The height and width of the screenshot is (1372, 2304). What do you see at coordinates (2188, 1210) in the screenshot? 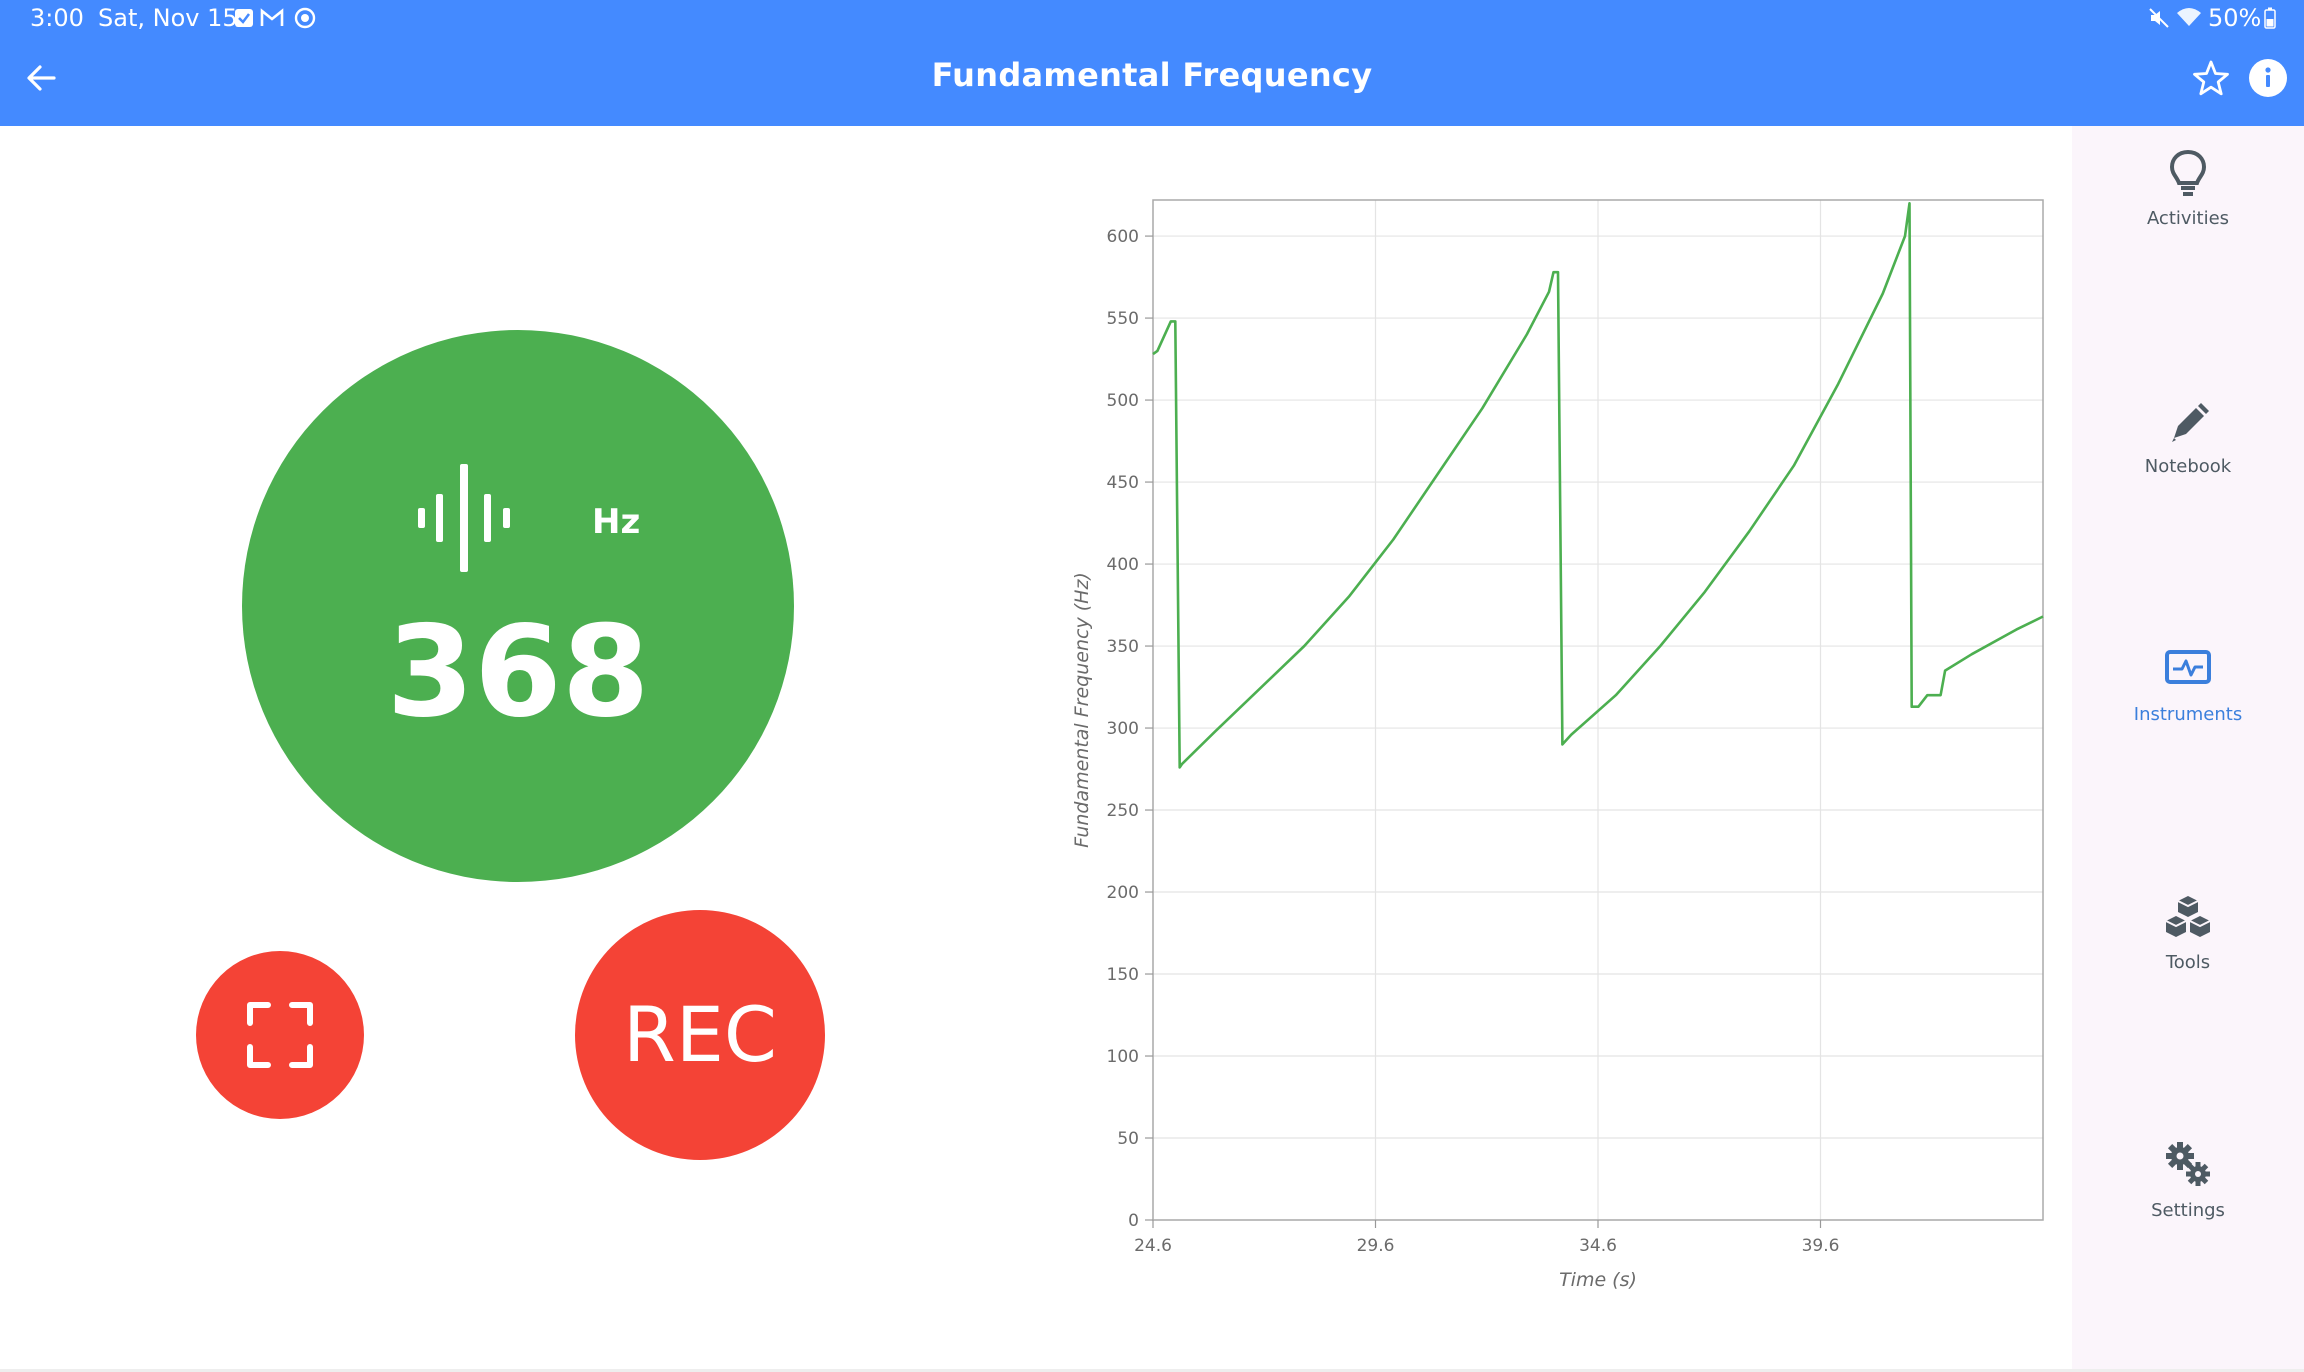
I see `sidebar-item-label: Settings` at bounding box center [2188, 1210].